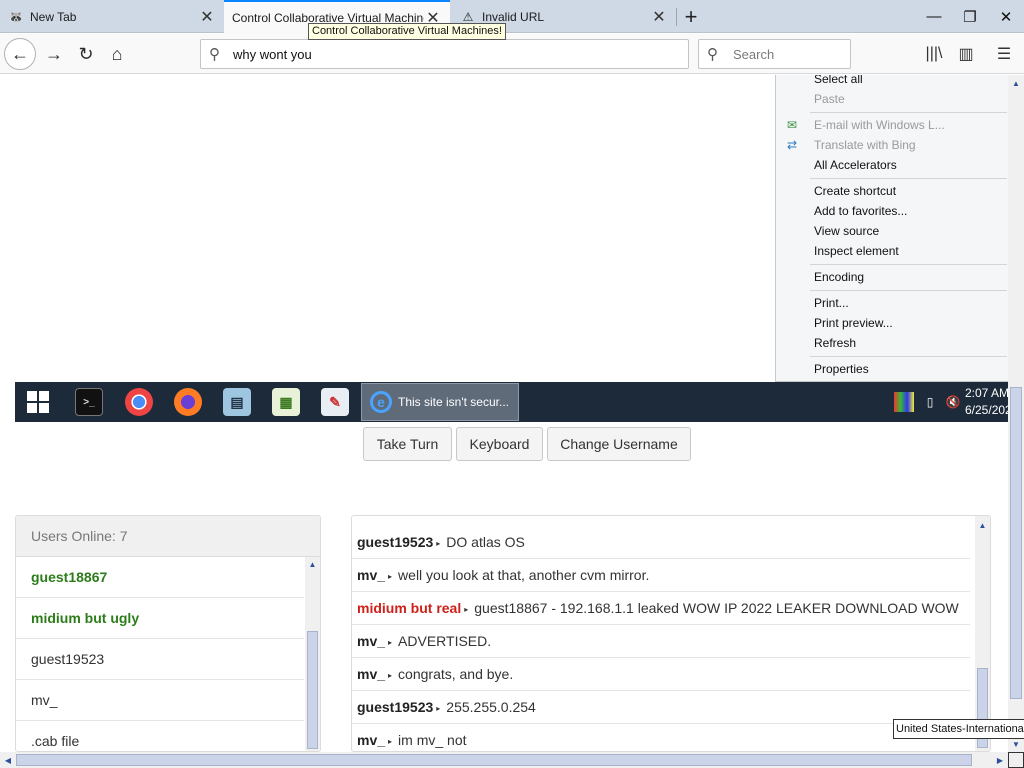 The height and width of the screenshot is (768, 1024). What do you see at coordinates (619, 444) in the screenshot?
I see `change-username-button: Change Username` at bounding box center [619, 444].